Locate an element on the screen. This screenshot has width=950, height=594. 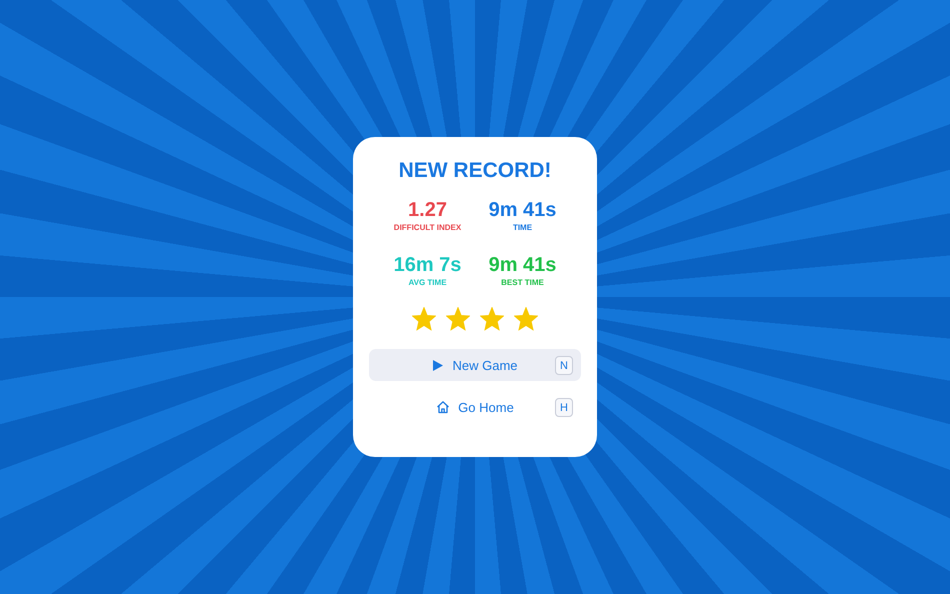
stat-value: 16m 7s is located at coordinates (428, 265).